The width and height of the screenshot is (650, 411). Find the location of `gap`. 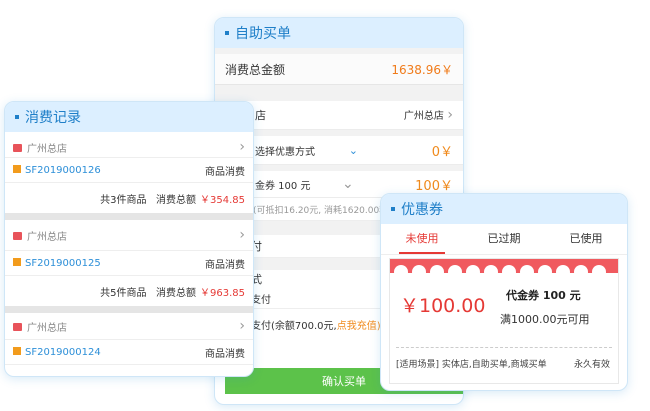

gap is located at coordinates (339, 93).